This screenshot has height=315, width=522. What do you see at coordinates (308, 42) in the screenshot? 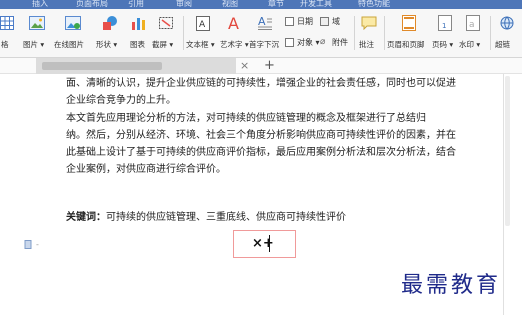
I see `object-label: 对象 ▾` at bounding box center [308, 42].